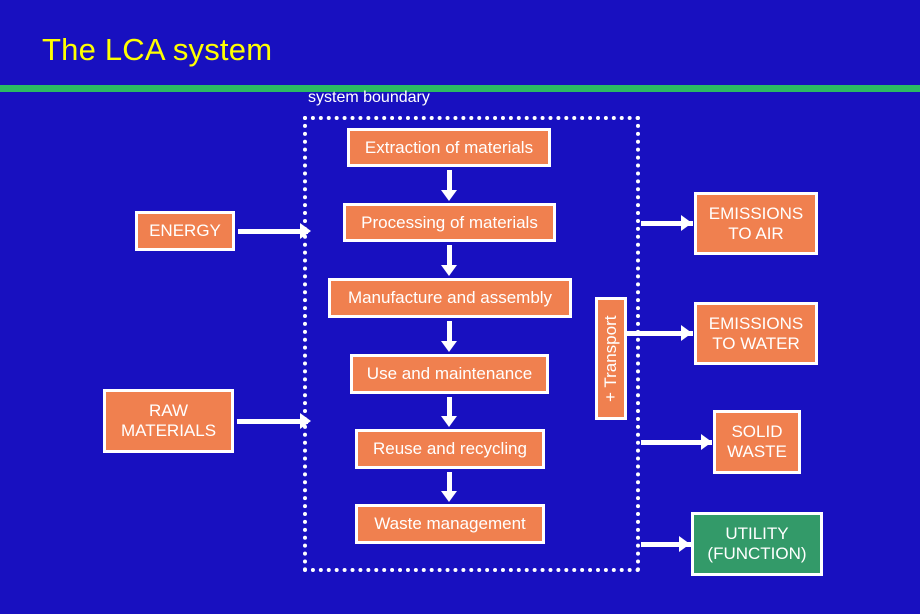 This screenshot has height=614, width=920. Describe the element at coordinates (450, 298) in the screenshot. I see `flow-node-manufacture-and-assembly: Manufacture and assembly` at that location.